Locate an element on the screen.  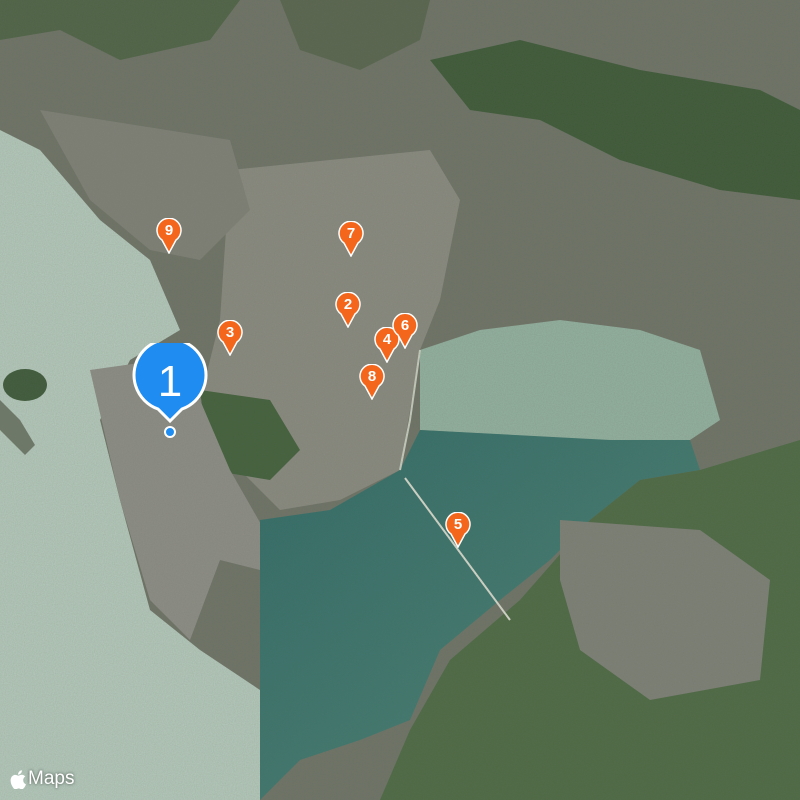
map-pin-7: 7 is located at coordinates (351, 239).